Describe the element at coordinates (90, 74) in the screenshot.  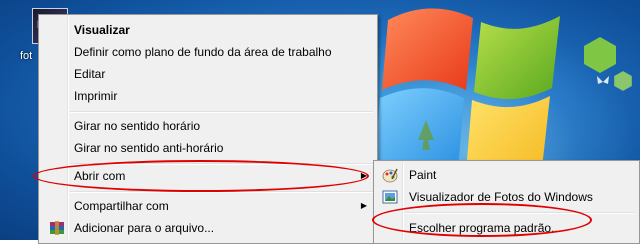
I see `menu-item-label: Editar` at that location.